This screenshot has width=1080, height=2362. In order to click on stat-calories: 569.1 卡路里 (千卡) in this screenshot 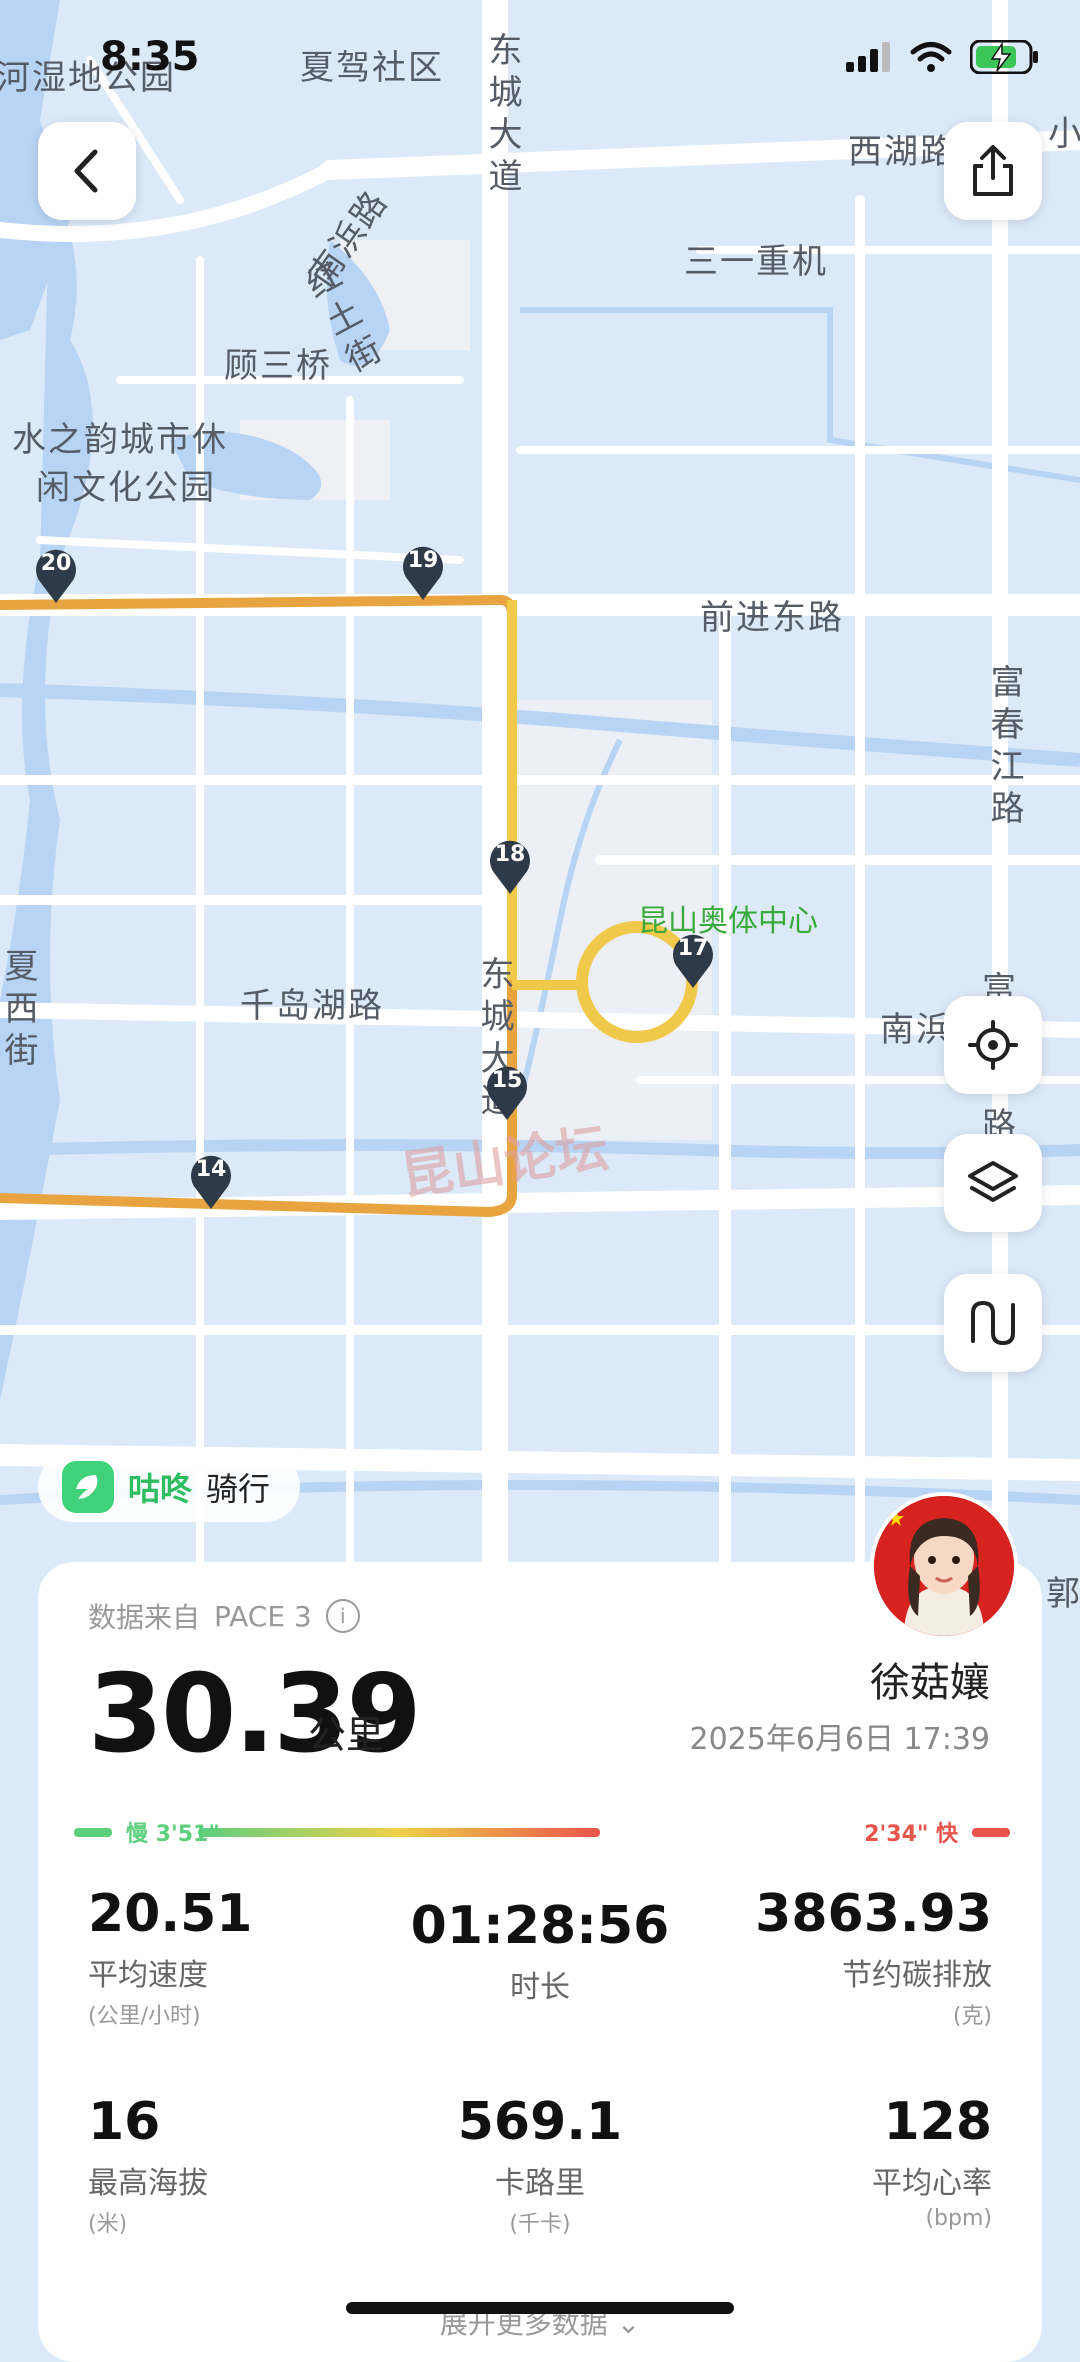, I will do `click(540, 2165)`.